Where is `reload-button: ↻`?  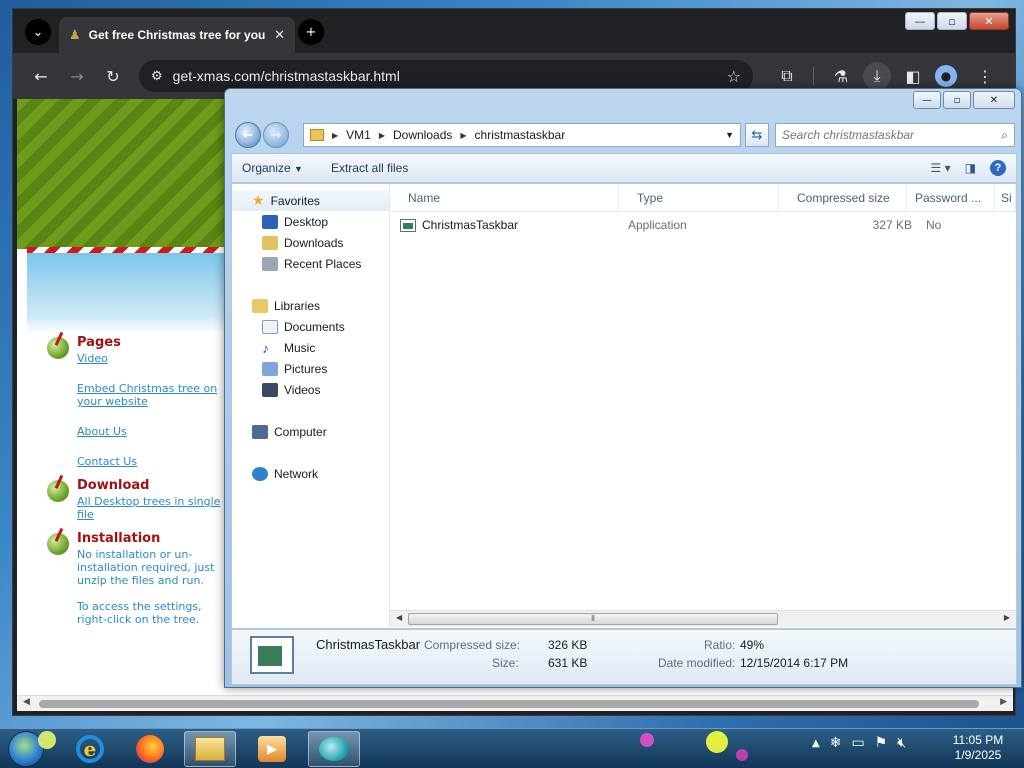
reload-button: ↻ is located at coordinates (113, 76).